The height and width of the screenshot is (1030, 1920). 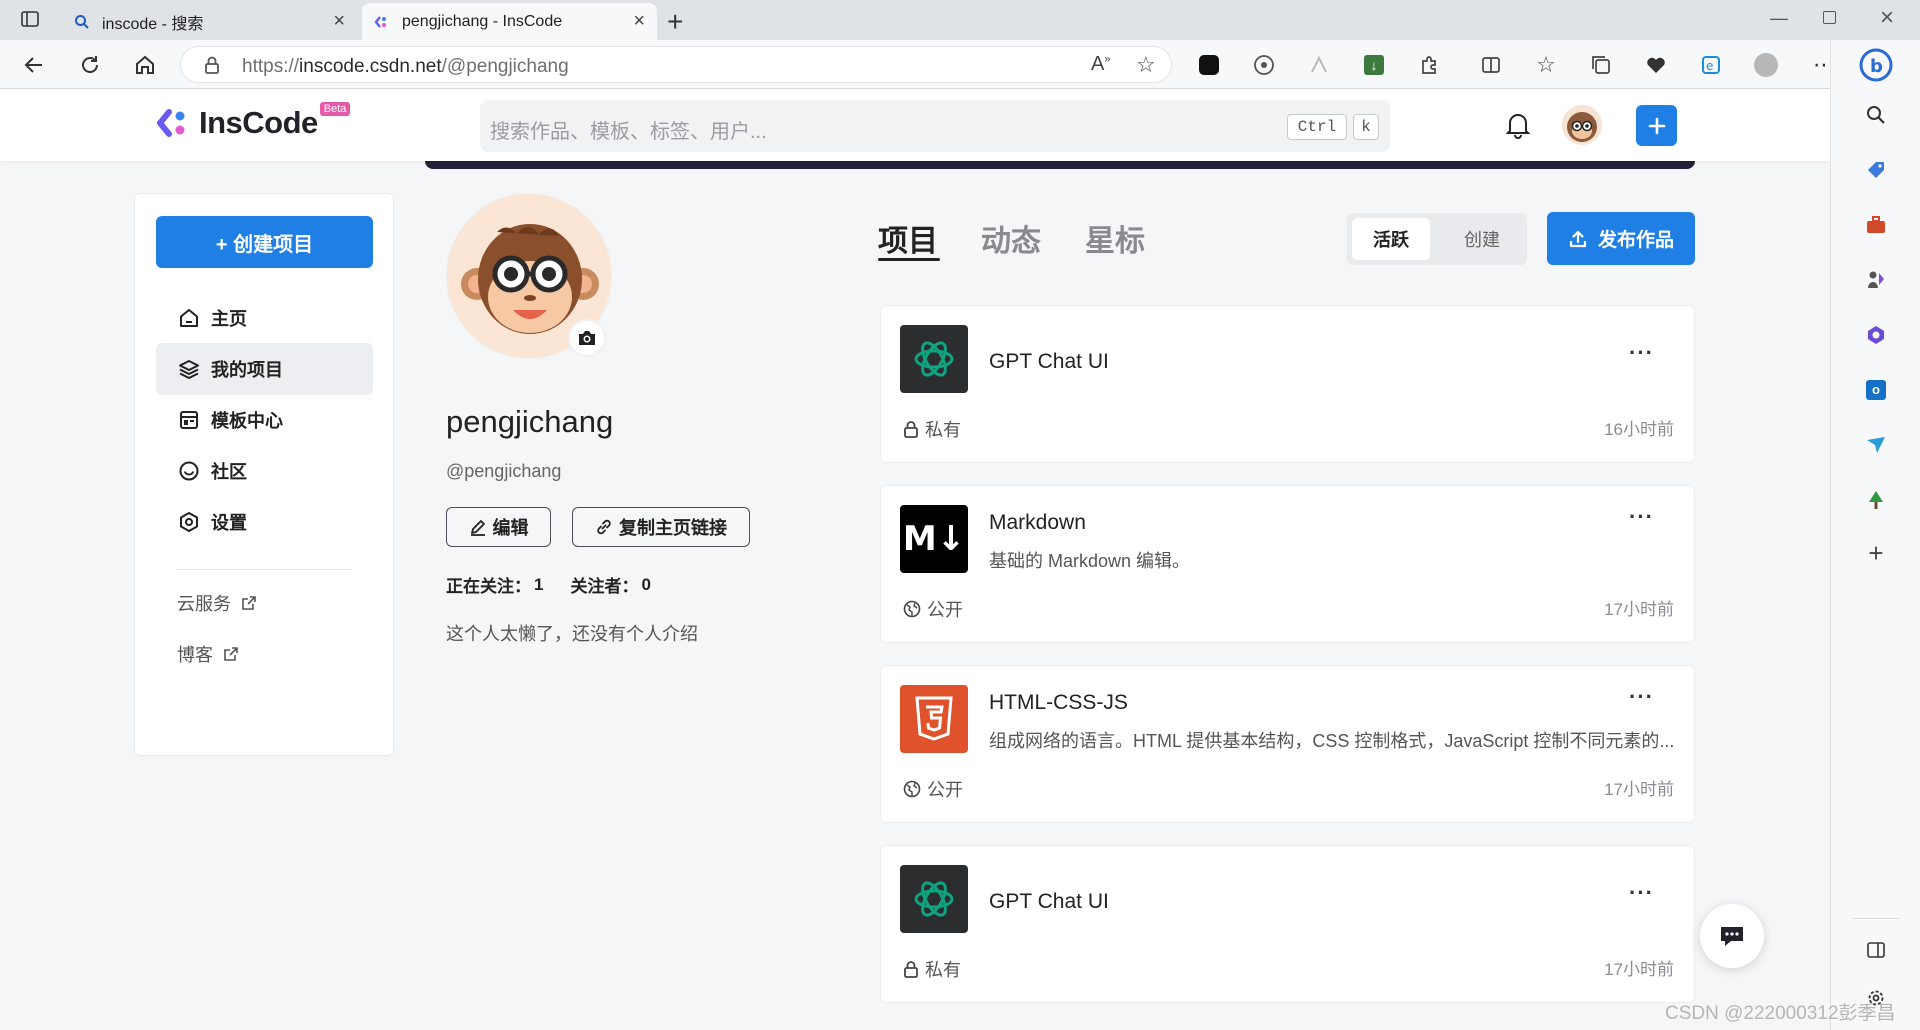 What do you see at coordinates (934, 359) in the screenshot?
I see `openai-icon` at bounding box center [934, 359].